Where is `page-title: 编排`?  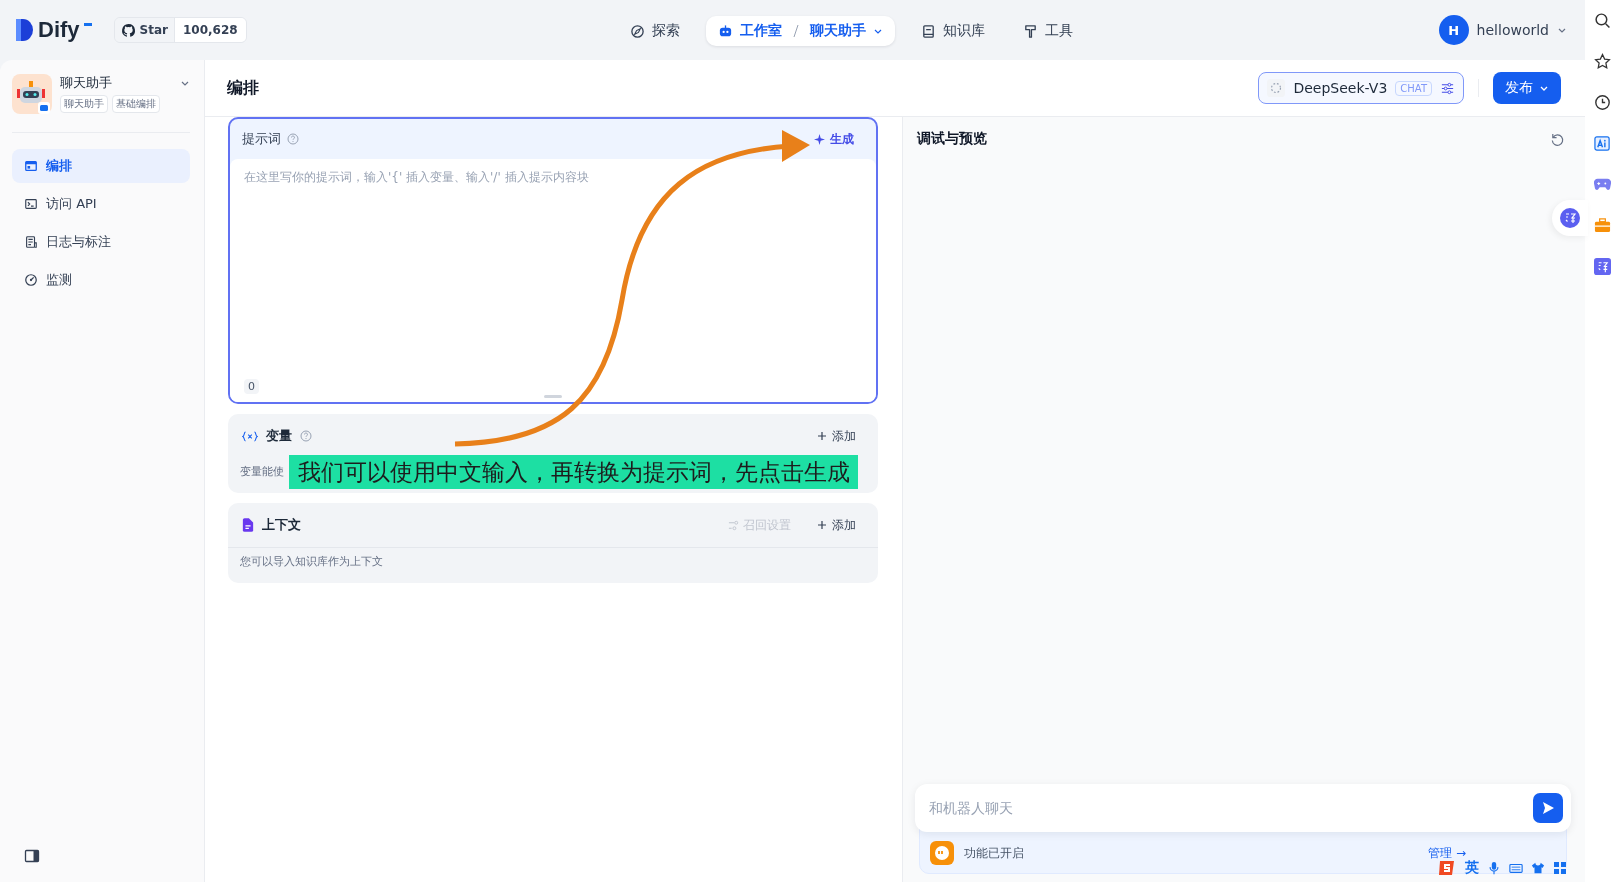 page-title: 编排 is located at coordinates (243, 88).